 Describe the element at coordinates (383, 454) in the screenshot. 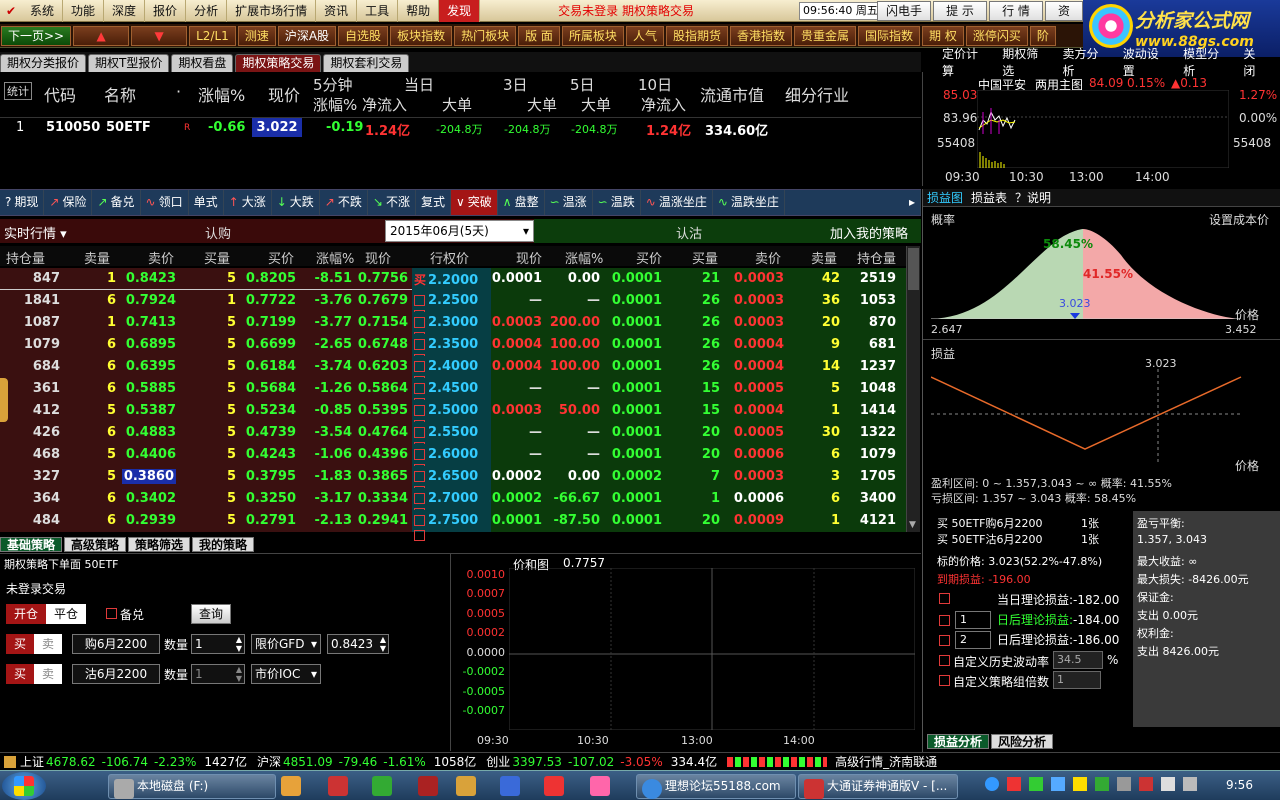

I see `call-px: 0.4396` at that location.